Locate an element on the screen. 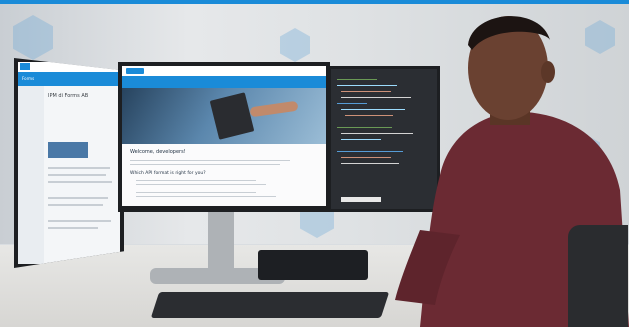 This screenshot has height=327, width=629. mini-pc is located at coordinates (313, 265).